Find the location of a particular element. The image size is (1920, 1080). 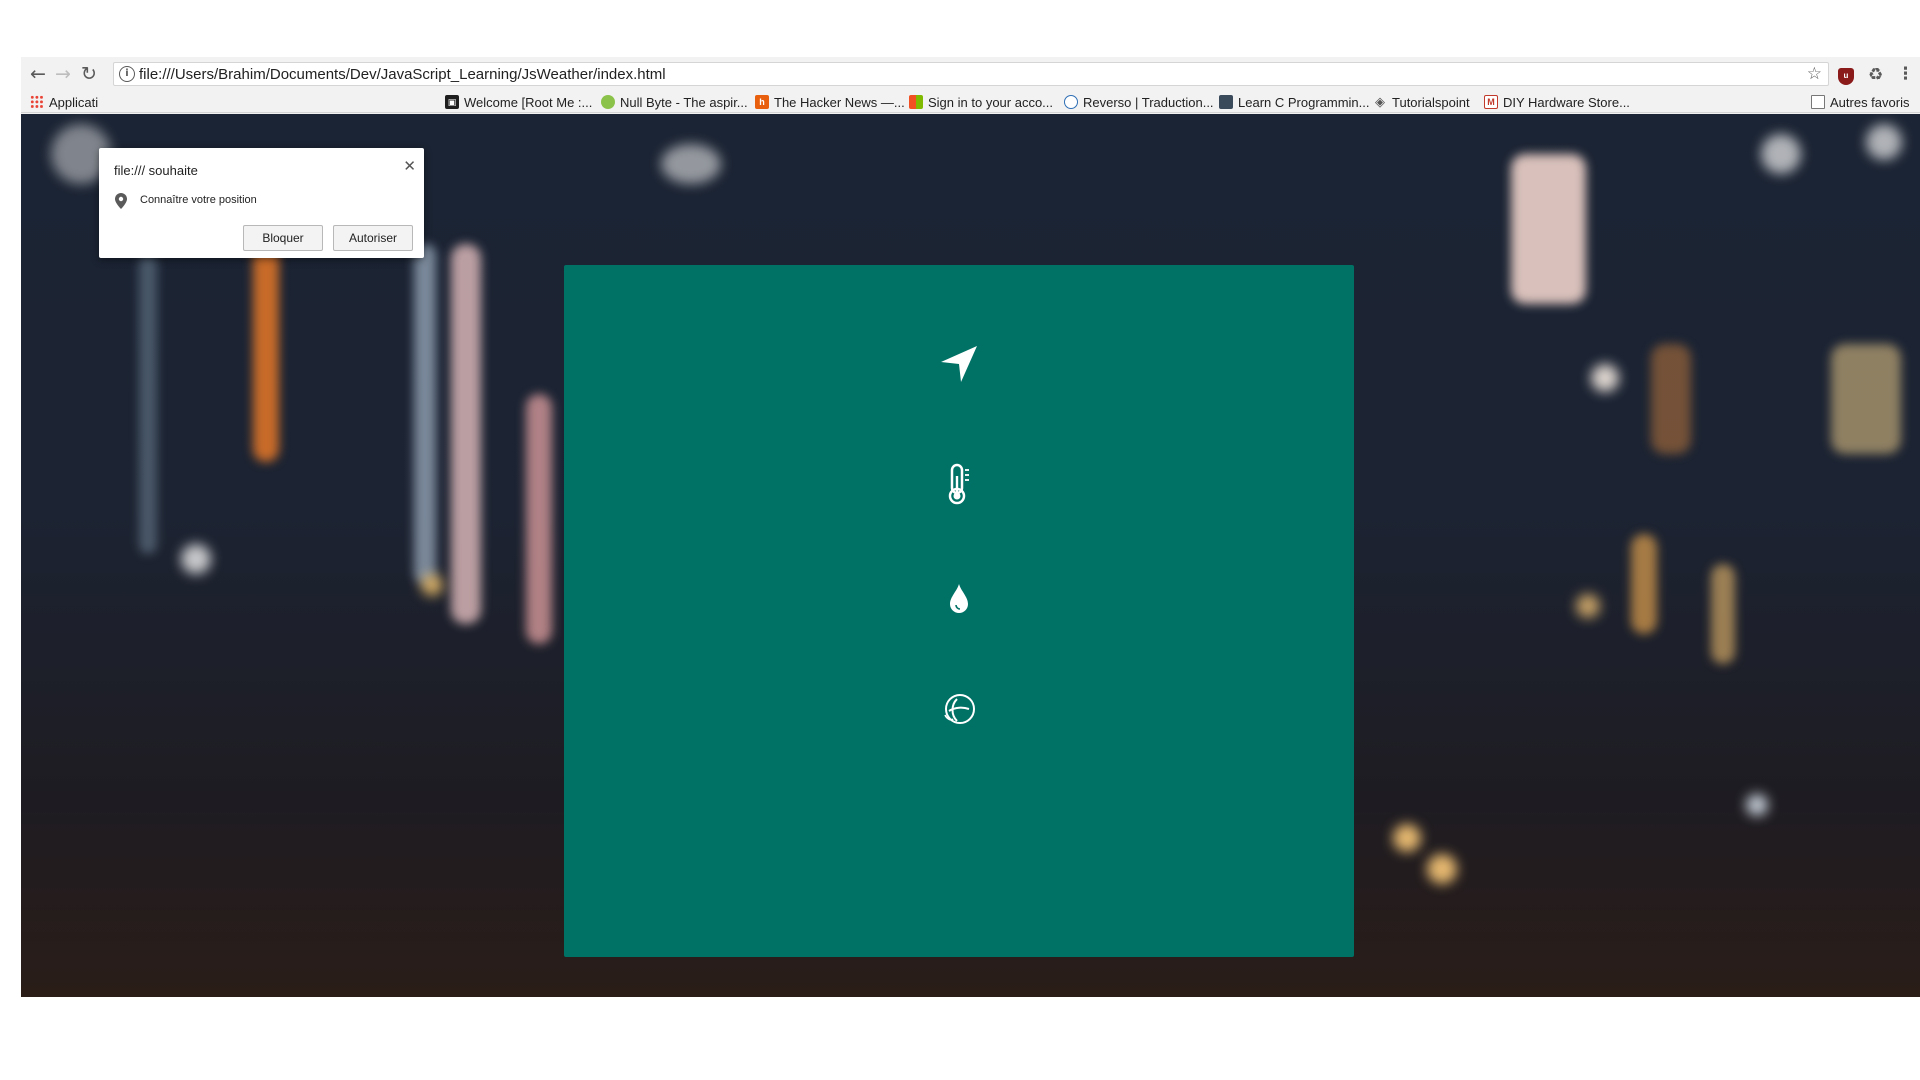

tutorialspoint-icon: ◈ is located at coordinates (1380, 101).